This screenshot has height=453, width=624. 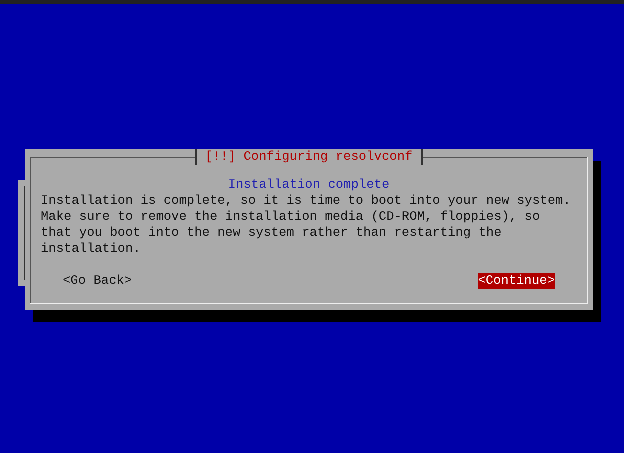 I want to click on dialog-heading: Installation complete, so click(x=309, y=185).